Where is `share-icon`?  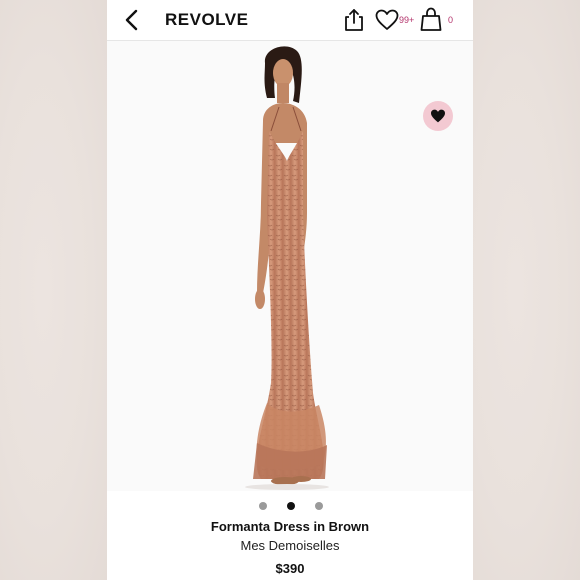
share-icon is located at coordinates (354, 20).